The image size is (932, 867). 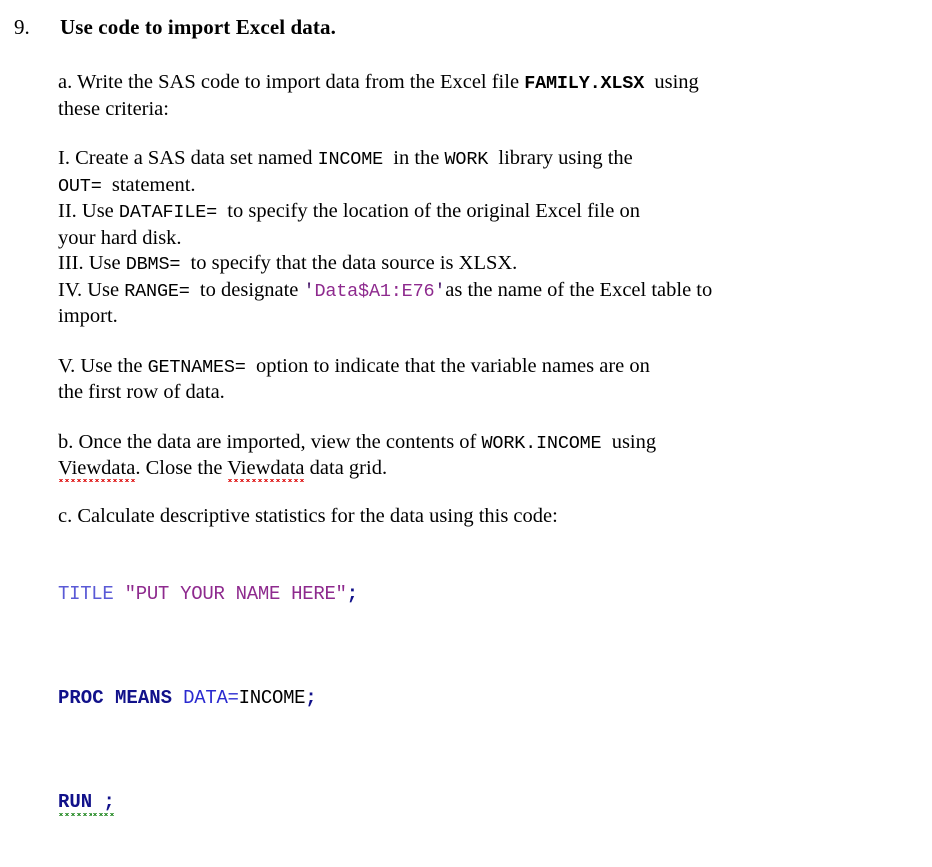 What do you see at coordinates (310, 698) in the screenshot?
I see `sas-semicolon-2: ;` at bounding box center [310, 698].